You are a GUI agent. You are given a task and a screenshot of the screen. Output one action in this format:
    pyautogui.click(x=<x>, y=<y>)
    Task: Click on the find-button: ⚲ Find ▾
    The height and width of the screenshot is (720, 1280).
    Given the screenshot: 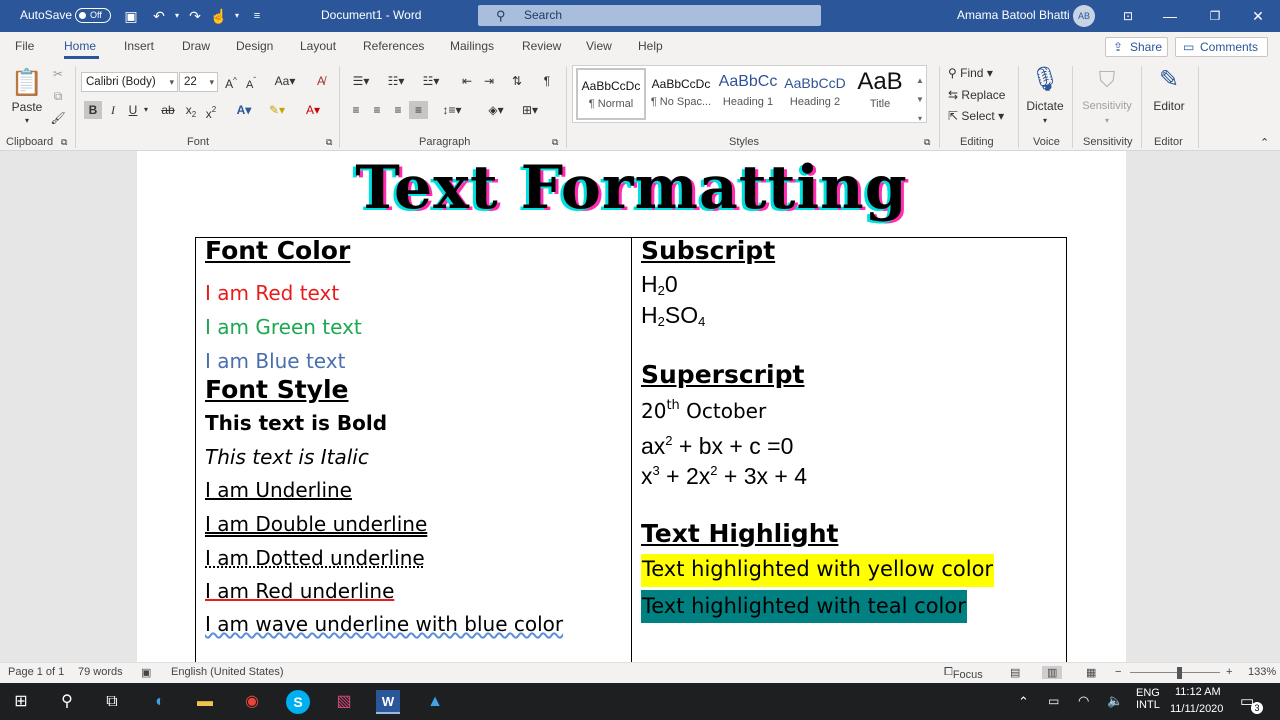 What is the action you would take?
    pyautogui.click(x=970, y=73)
    